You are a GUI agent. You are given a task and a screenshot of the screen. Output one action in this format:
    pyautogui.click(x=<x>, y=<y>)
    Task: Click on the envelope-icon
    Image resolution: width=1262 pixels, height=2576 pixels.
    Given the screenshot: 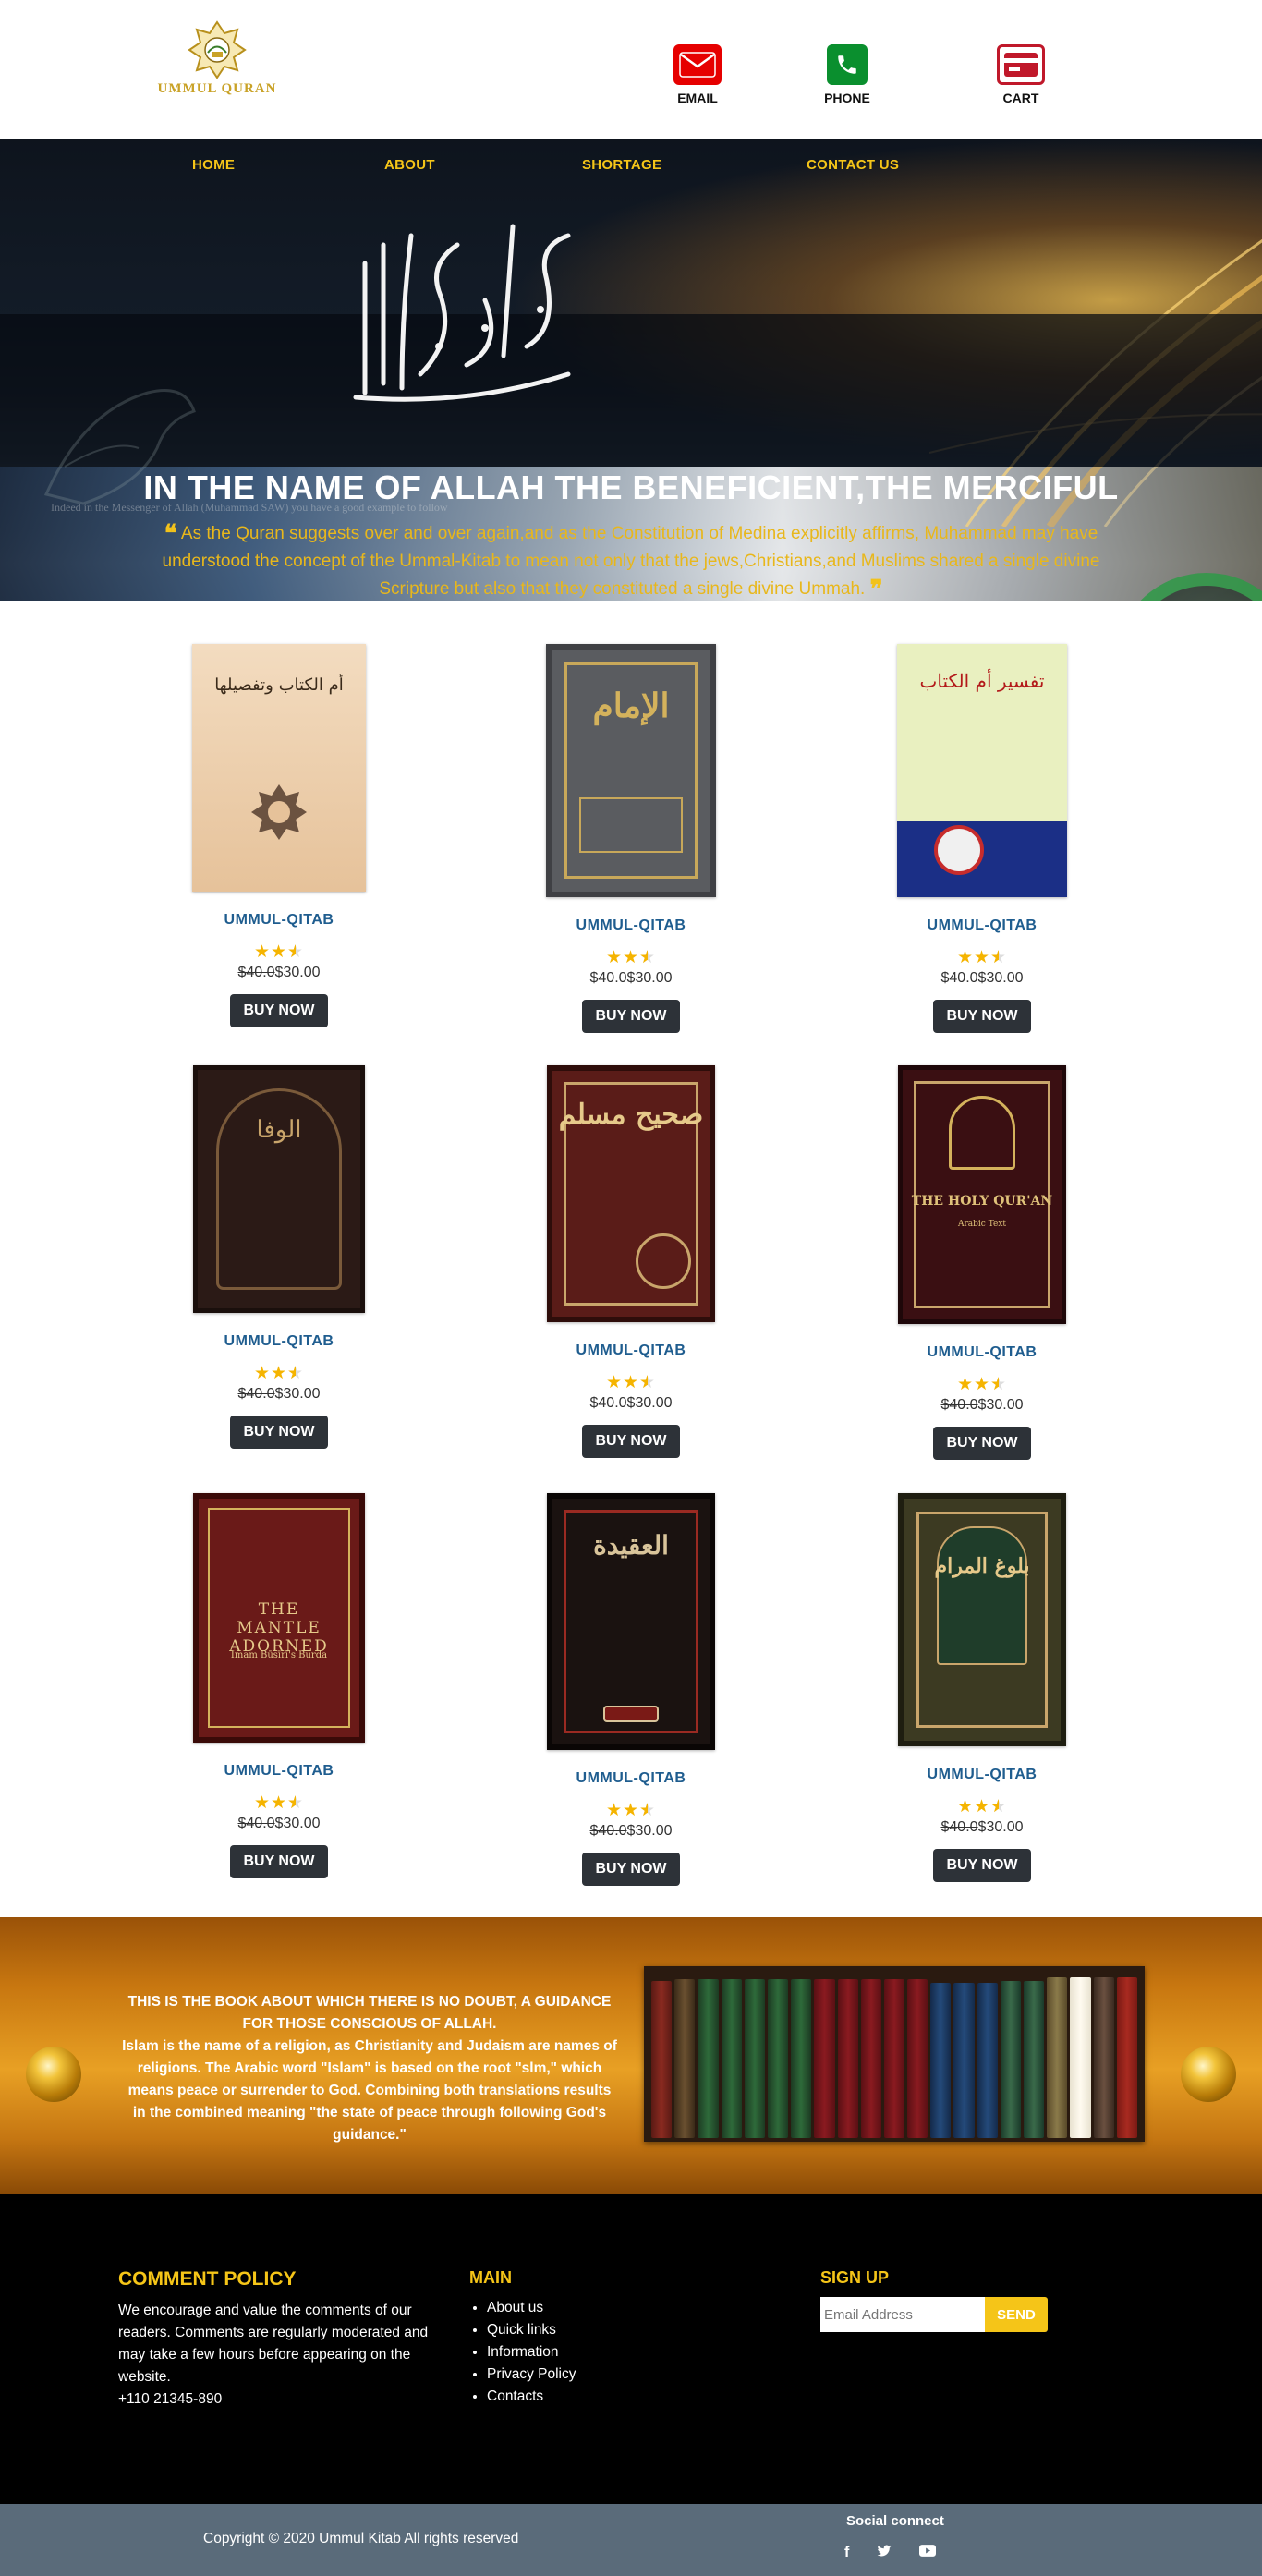 What is the action you would take?
    pyautogui.click(x=697, y=64)
    